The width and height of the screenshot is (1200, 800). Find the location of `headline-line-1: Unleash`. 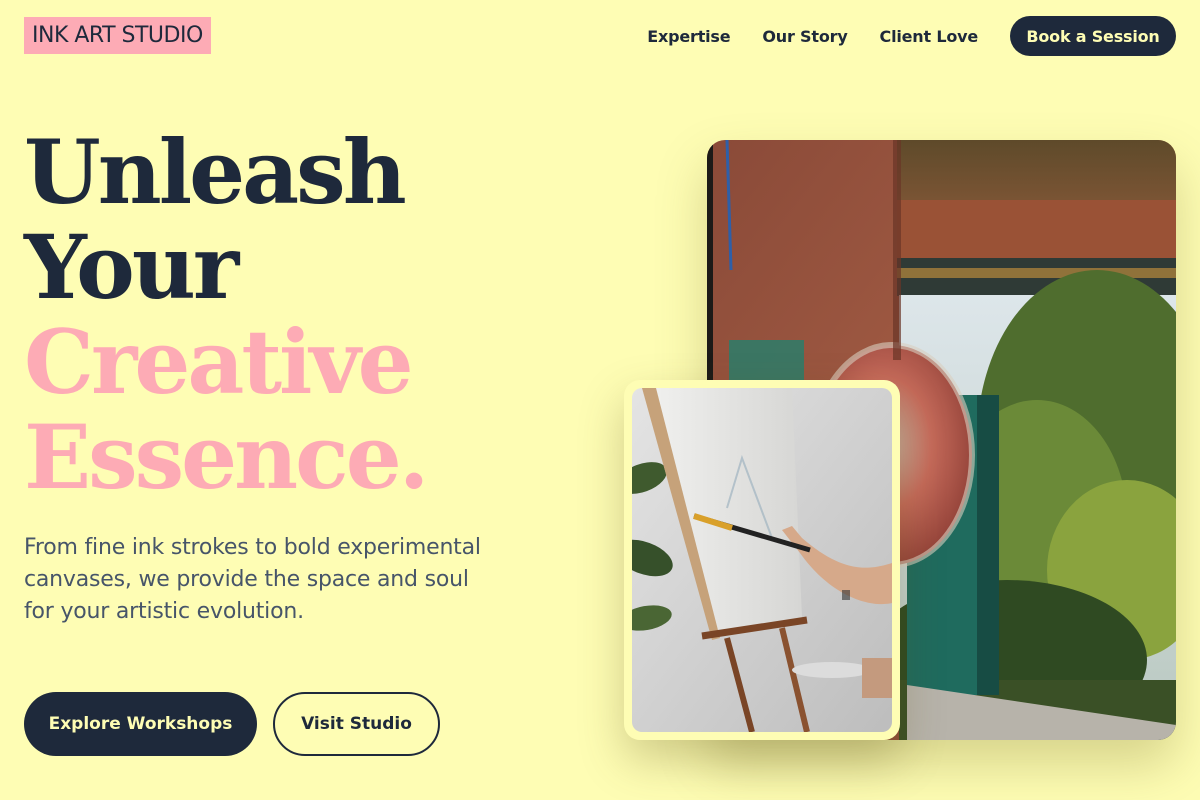

headline-line-1: Unleash is located at coordinates (215, 172).